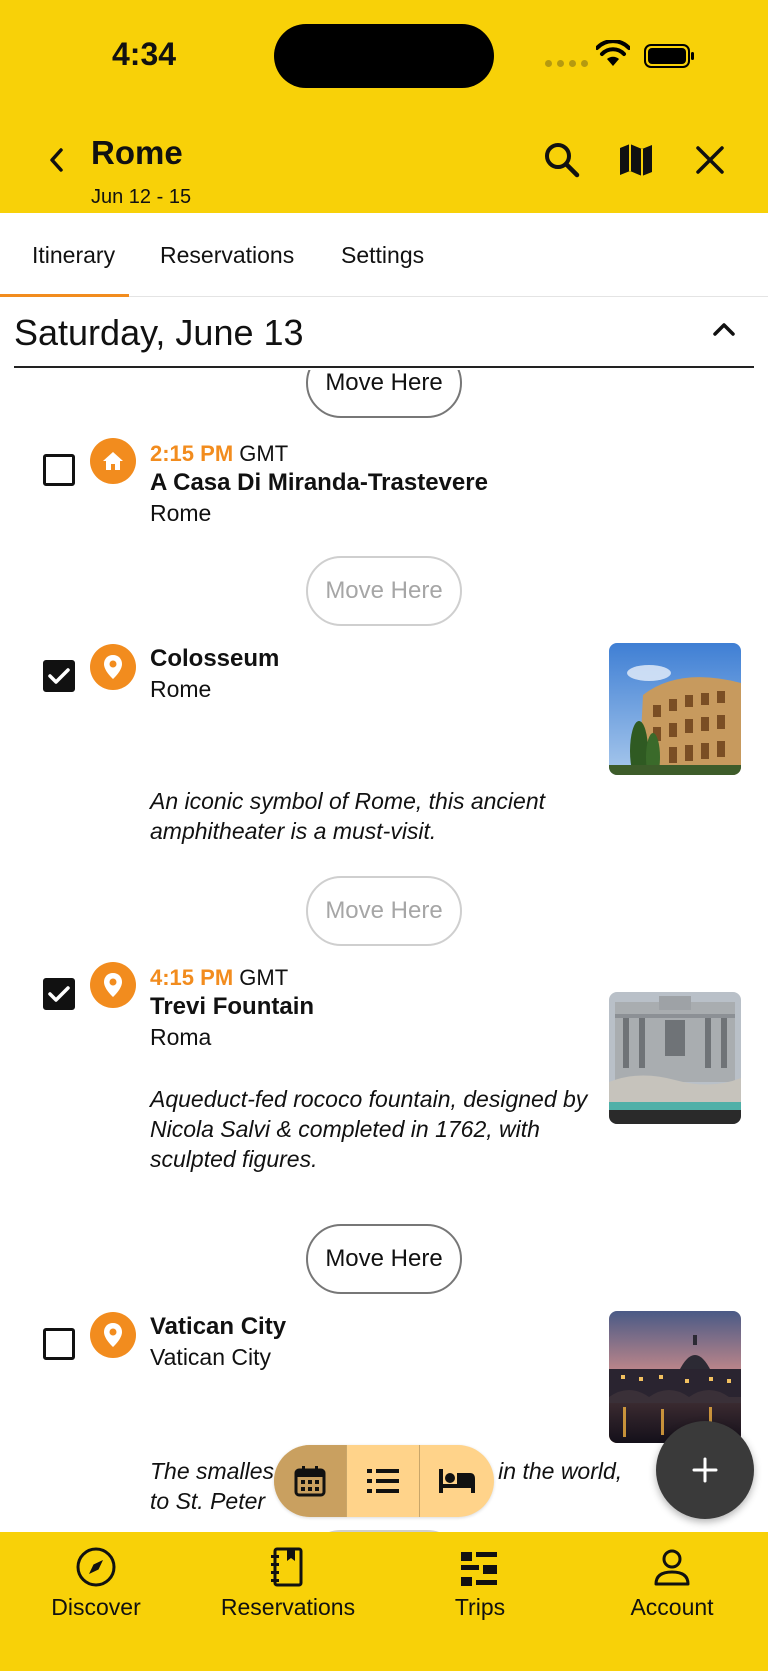  I want to click on nav-discover: Discover, so click(96, 1601).